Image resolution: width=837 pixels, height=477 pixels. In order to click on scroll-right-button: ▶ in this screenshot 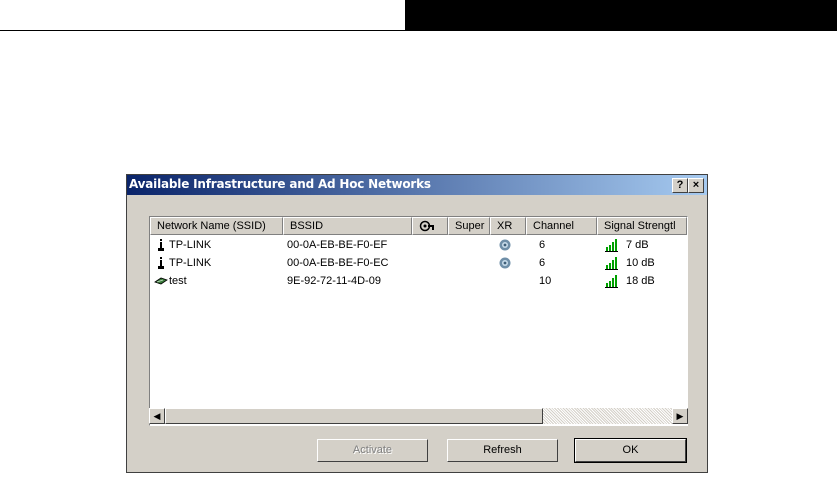, I will do `click(680, 416)`.